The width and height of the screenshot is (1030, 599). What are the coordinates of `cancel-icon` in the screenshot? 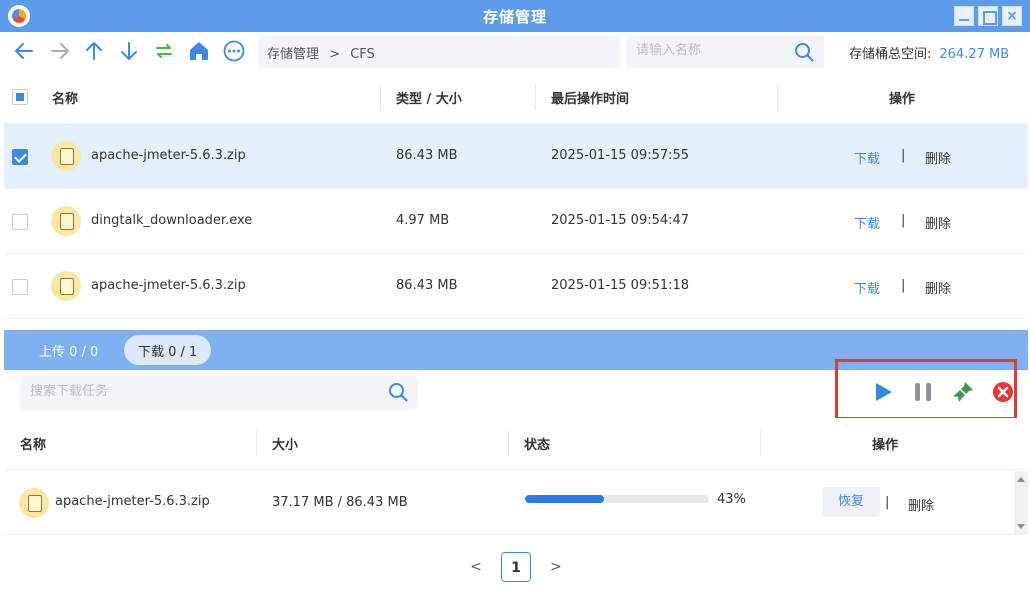 It's located at (1003, 392).